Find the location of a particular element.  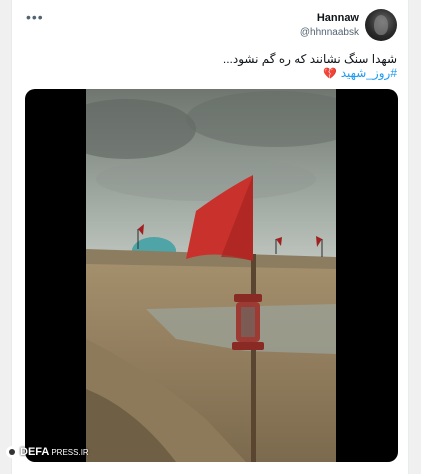

watermark-brand: DEFA is located at coordinates (35, 452).